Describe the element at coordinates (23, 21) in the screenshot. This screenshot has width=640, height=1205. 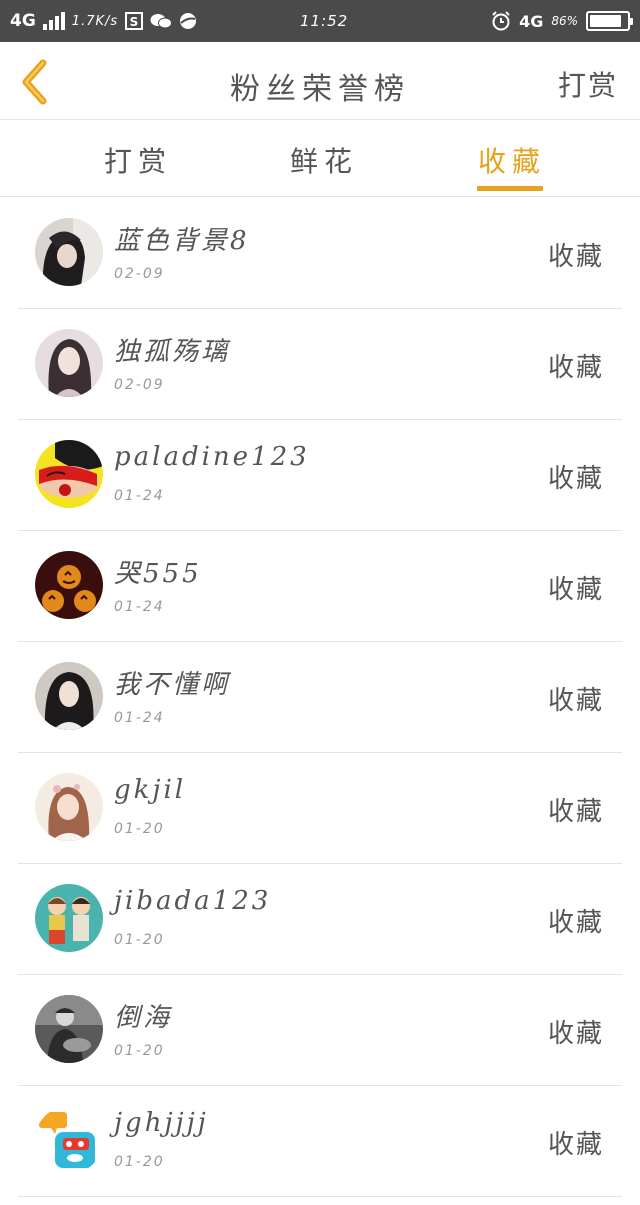
I see `network-type: 4G` at that location.